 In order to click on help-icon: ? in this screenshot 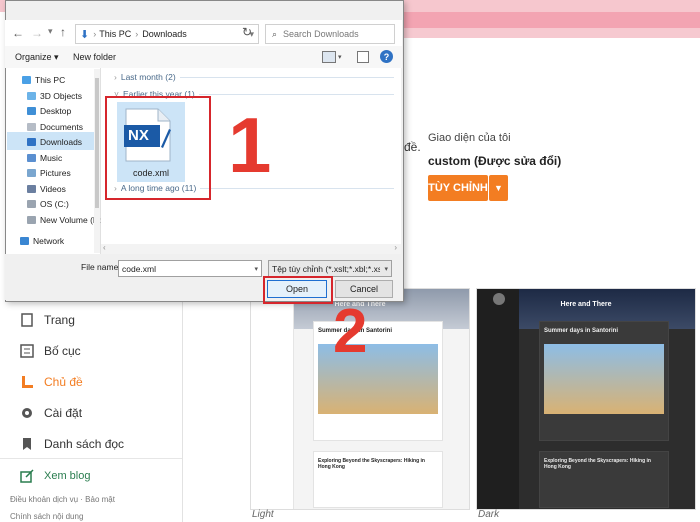, I will do `click(386, 56)`.